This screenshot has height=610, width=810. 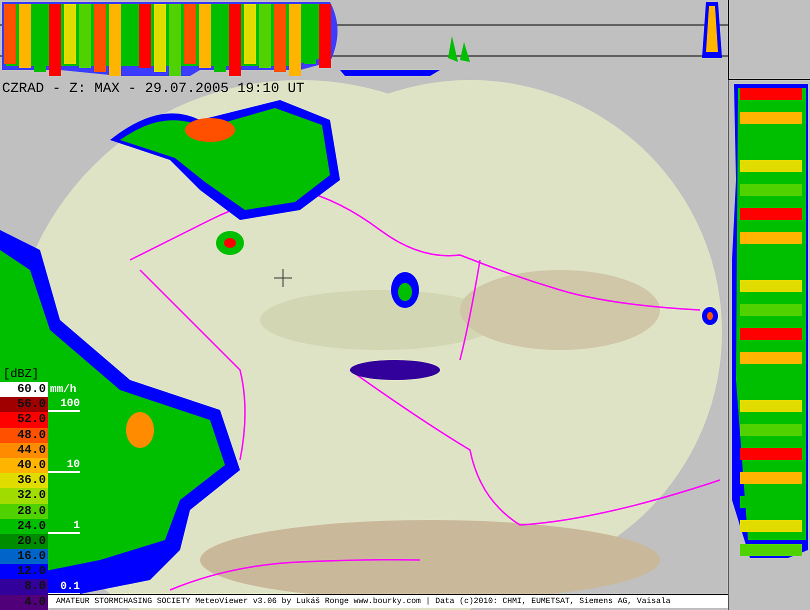 What do you see at coordinates (24, 435) in the screenshot?
I see `legend-swatch: 48.0` at bounding box center [24, 435].